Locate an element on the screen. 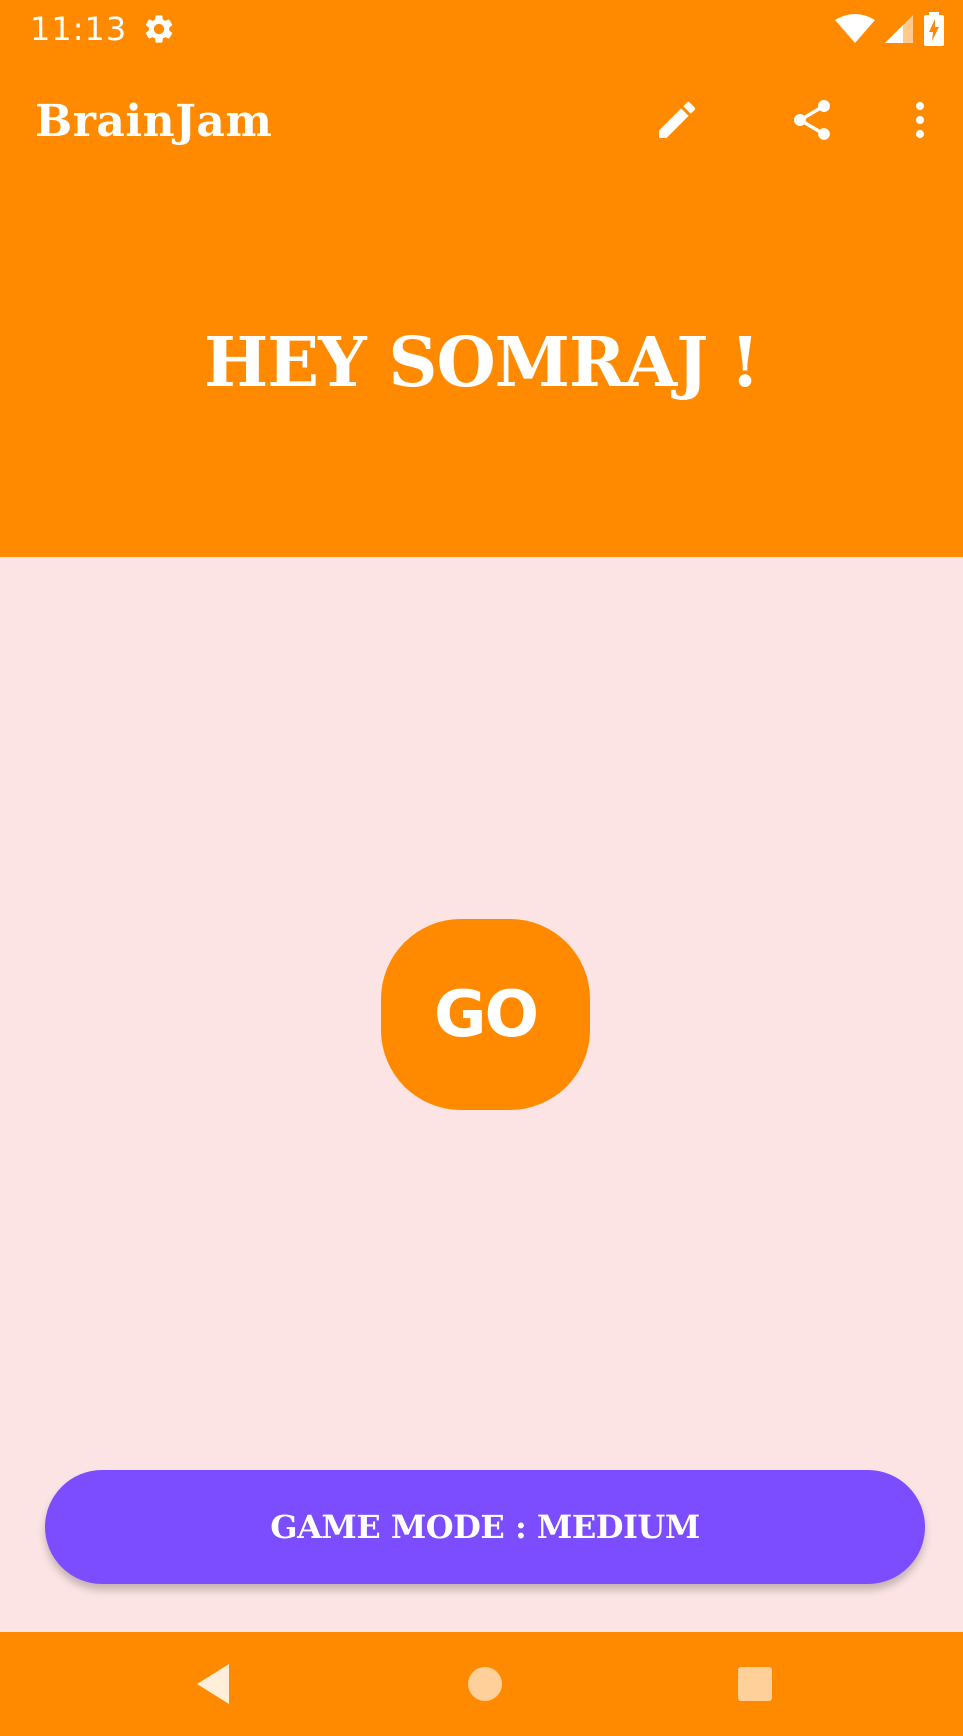  recents-icon is located at coordinates (755, 1684).